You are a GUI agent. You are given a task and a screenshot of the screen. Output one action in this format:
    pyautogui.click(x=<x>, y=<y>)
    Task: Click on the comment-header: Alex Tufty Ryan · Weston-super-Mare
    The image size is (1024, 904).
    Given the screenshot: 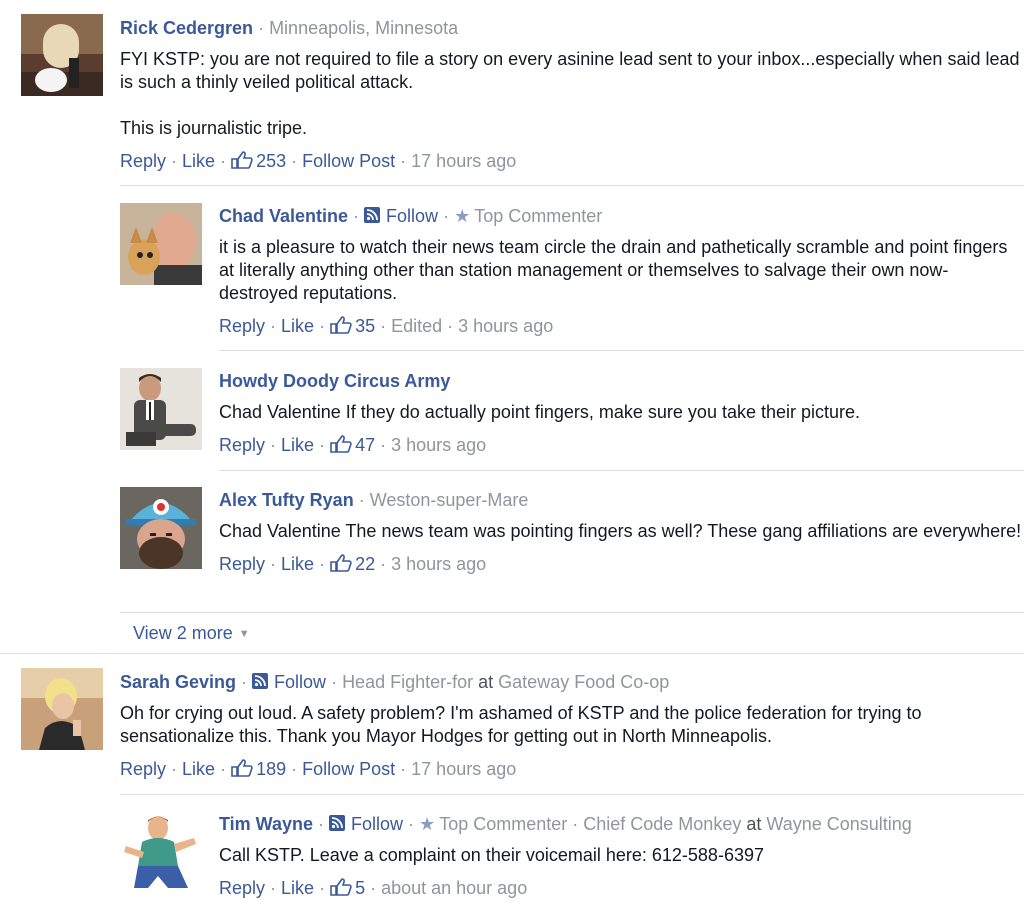 What is the action you would take?
    pyautogui.click(x=621, y=500)
    